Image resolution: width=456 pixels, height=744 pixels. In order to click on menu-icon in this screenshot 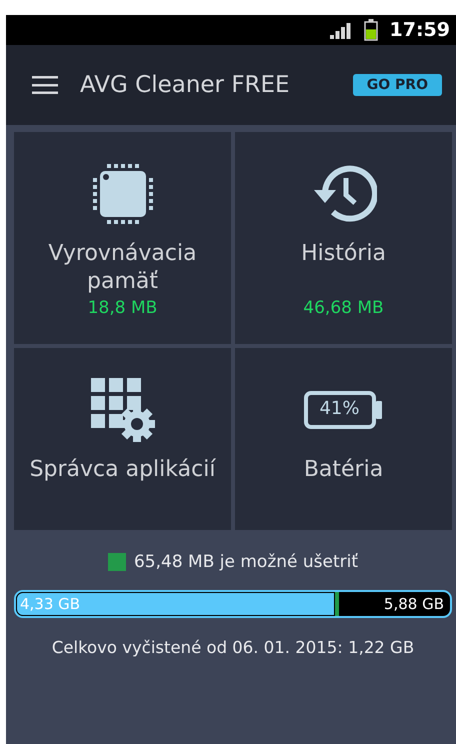, I will do `click(45, 85)`.